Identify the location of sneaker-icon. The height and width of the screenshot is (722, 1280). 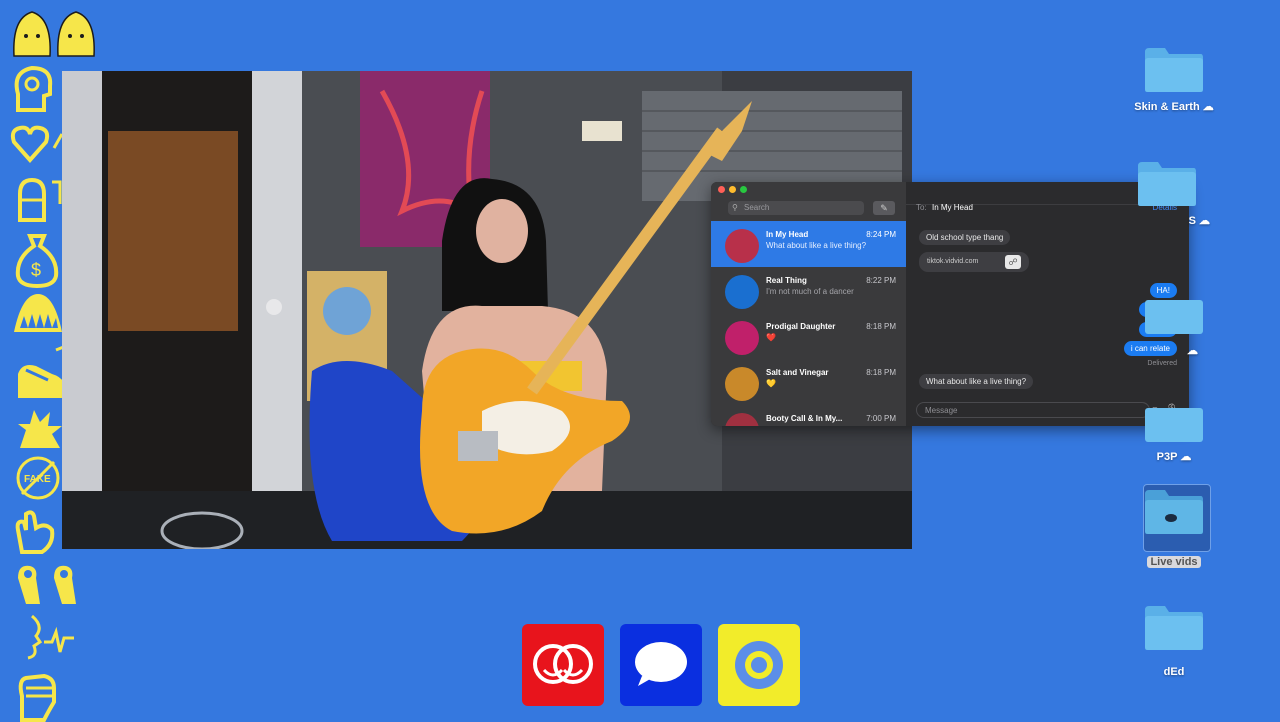
(40, 374).